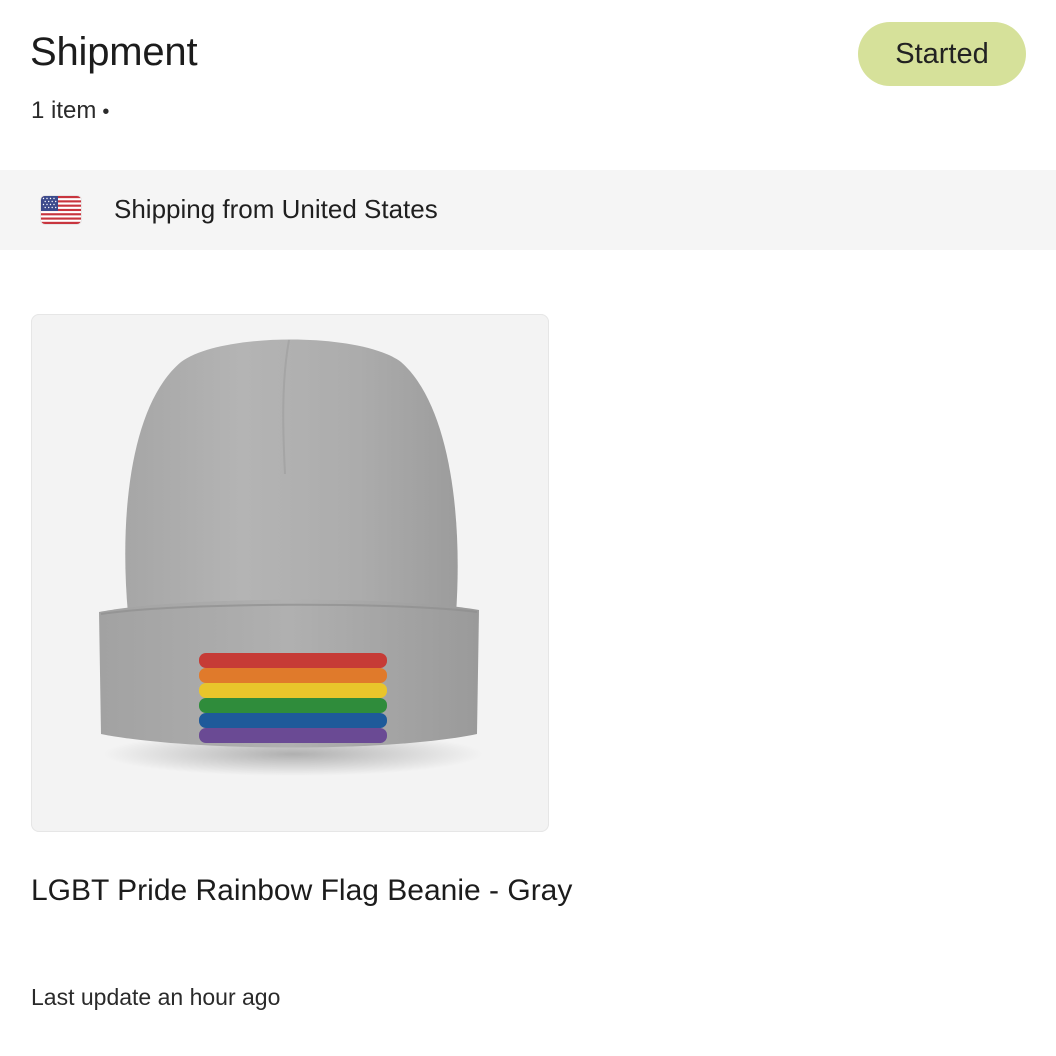 The height and width of the screenshot is (1056, 1056). I want to click on shipment-meta: 1 item •, so click(70, 111).